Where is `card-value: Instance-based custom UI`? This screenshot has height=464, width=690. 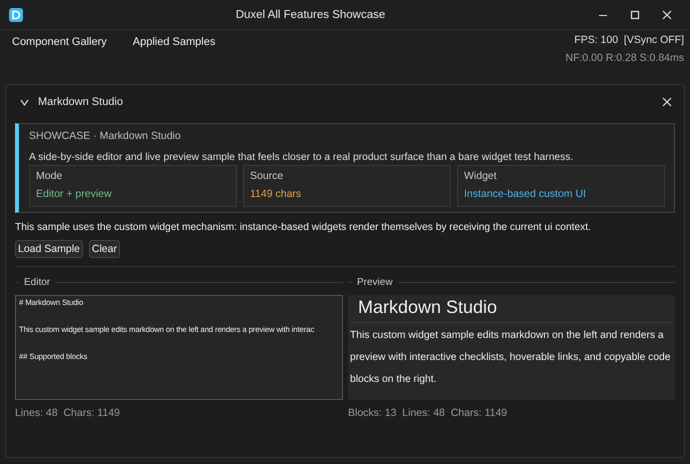
card-value: Instance-based custom UI is located at coordinates (525, 194).